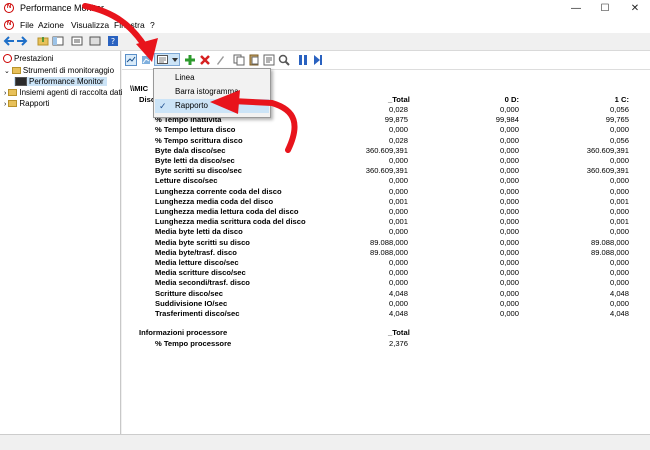 The width and height of the screenshot is (650, 450). Describe the element at coordinates (115, 27) in the screenshot. I see `arrow-to-graph-button` at that location.